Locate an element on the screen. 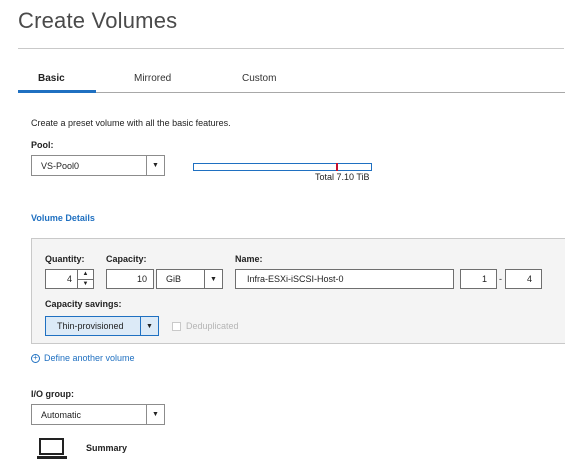 This screenshot has width=565, height=463. increment-arrow-icon: ▲ is located at coordinates (85, 275).